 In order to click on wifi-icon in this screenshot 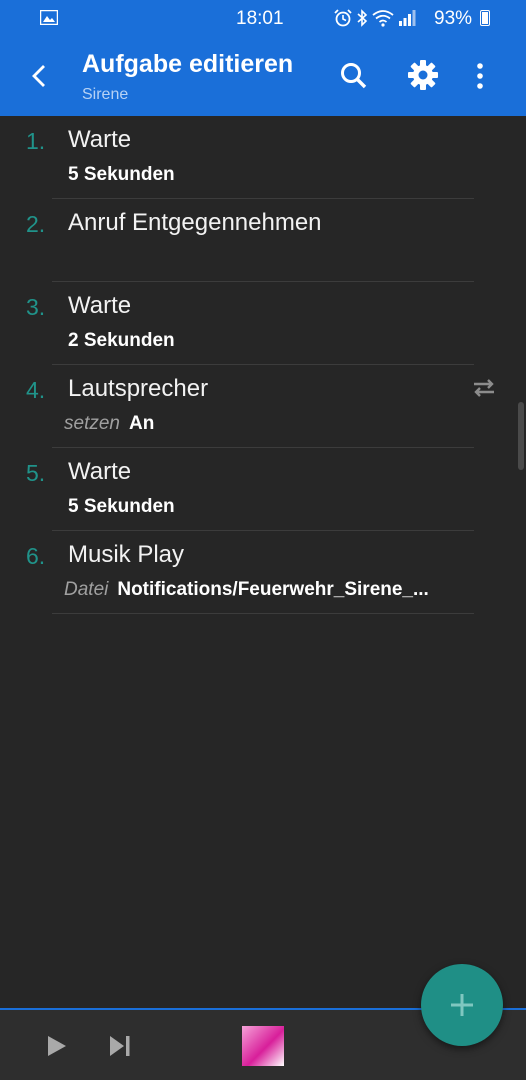, I will do `click(383, 18)`.